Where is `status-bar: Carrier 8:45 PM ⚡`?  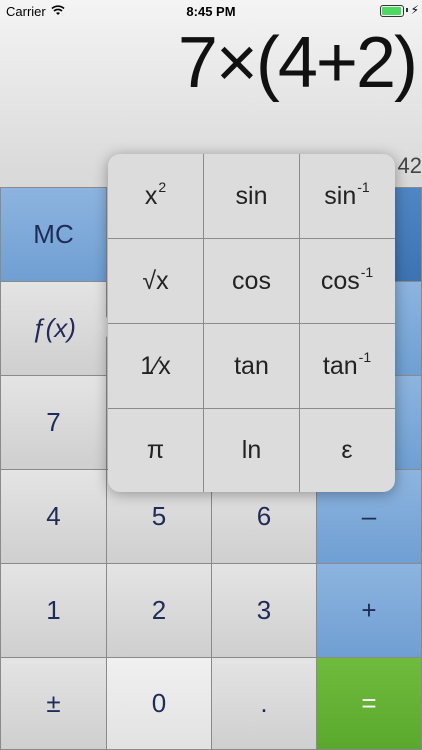
status-bar: Carrier 8:45 PM ⚡ is located at coordinates (211, 11).